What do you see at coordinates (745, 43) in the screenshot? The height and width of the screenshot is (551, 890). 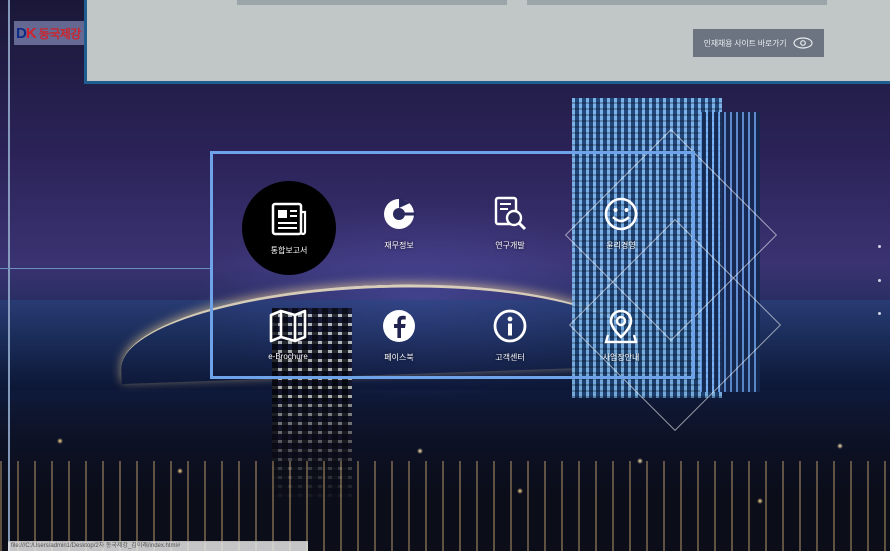 I see `recruit-site-label: 인재채용 사이트 바로가기` at bounding box center [745, 43].